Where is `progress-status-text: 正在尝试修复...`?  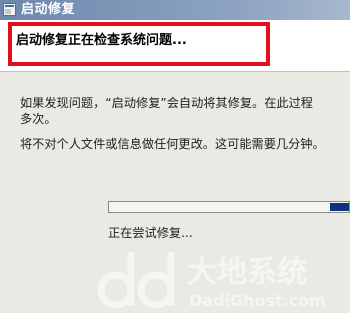
progress-status-text: 正在尝试修复... is located at coordinates (150, 233).